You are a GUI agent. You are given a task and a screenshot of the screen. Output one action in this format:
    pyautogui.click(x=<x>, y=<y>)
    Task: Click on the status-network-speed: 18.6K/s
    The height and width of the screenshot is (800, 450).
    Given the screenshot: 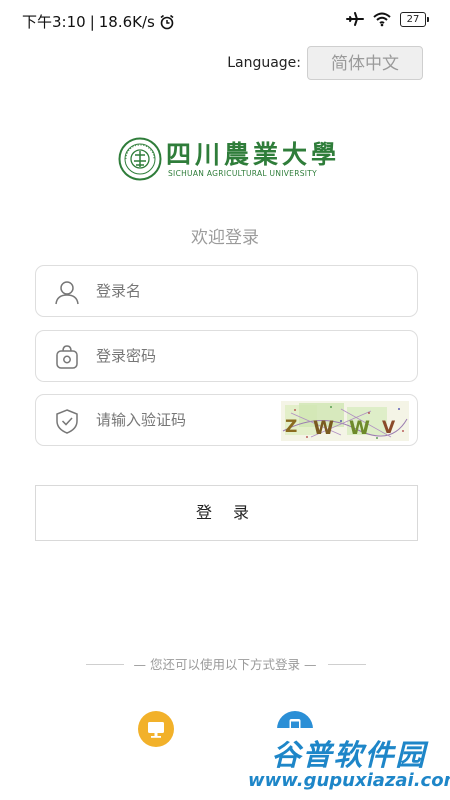 What is the action you would take?
    pyautogui.click(x=126, y=21)
    